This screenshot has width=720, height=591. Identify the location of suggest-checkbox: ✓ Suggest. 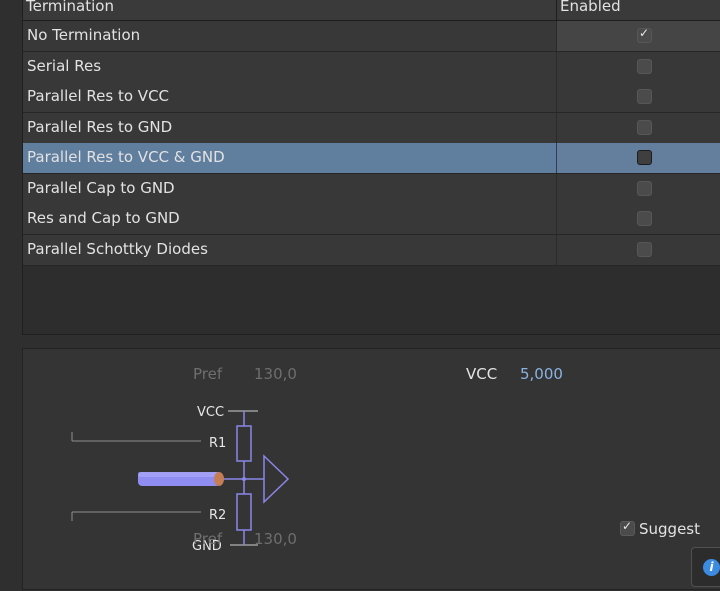
(660, 528).